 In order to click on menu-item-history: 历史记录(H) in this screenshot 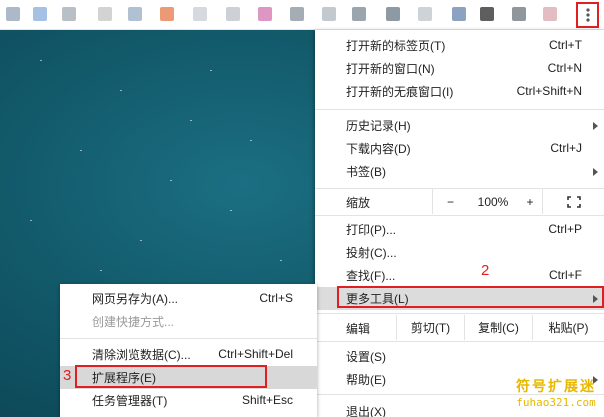, I will do `click(459, 125)`.